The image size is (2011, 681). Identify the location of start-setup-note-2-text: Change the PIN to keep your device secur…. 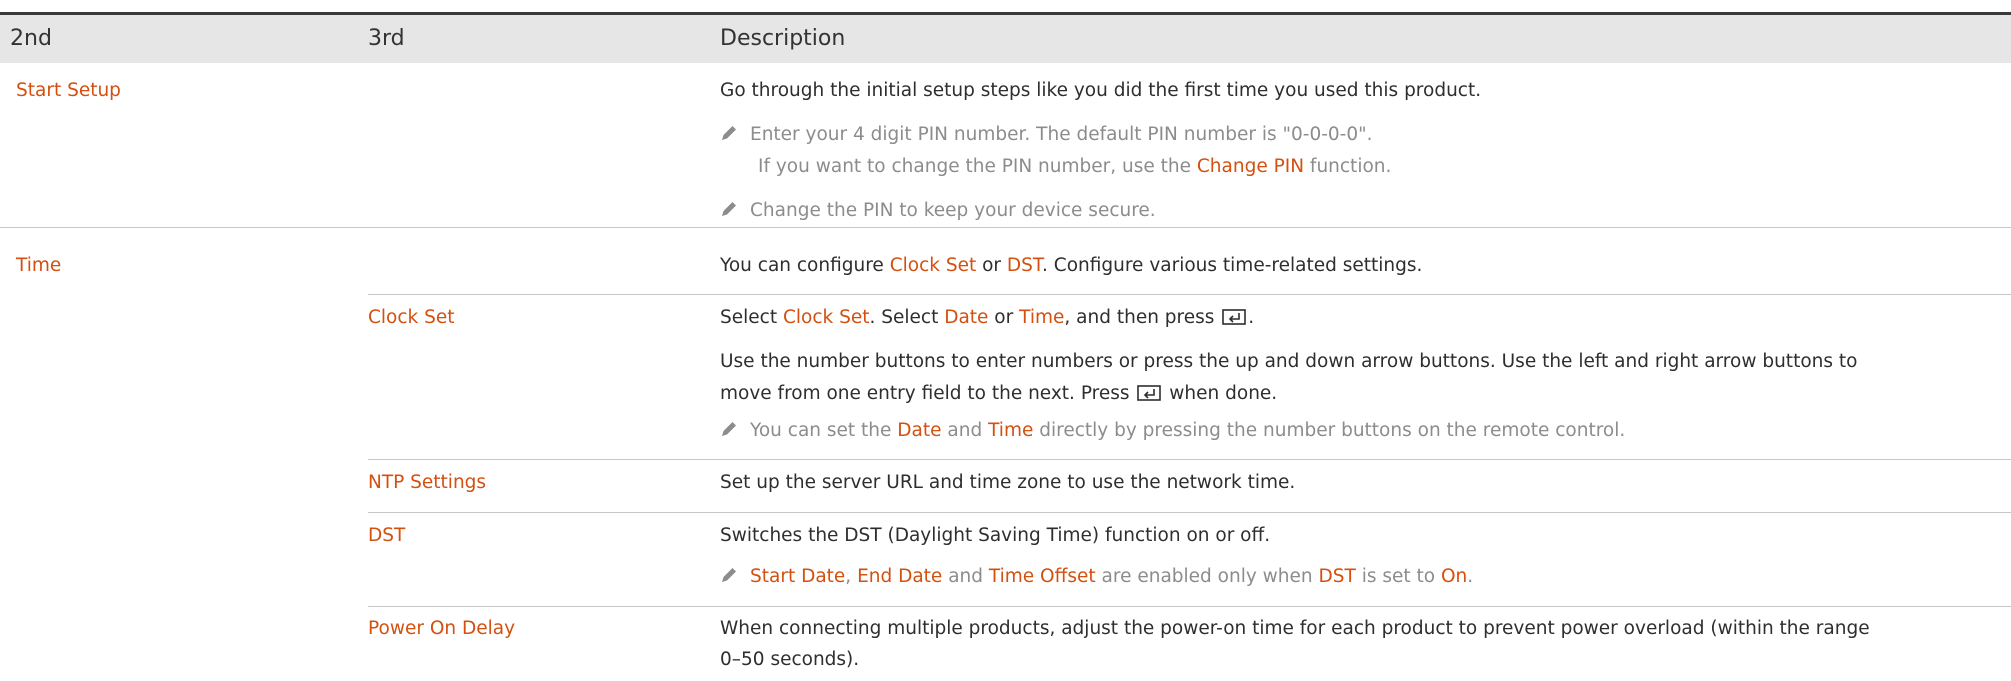
(953, 210).